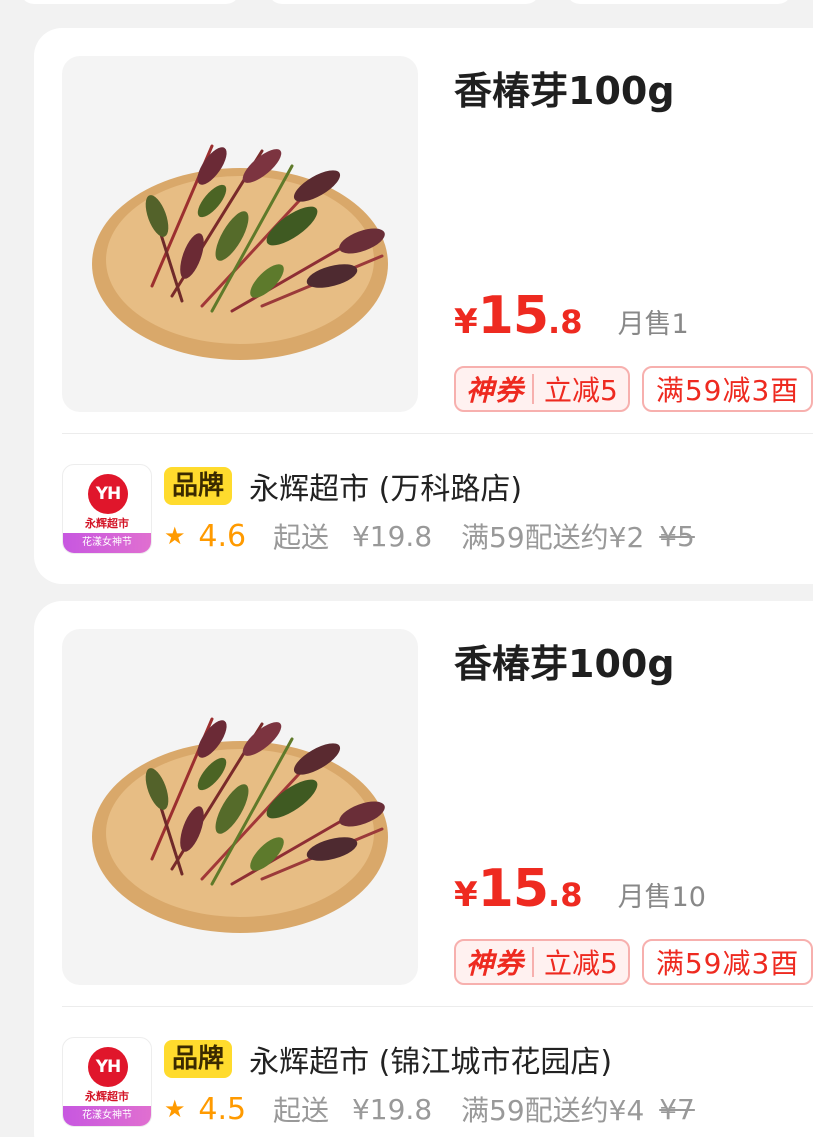  Describe the element at coordinates (385, 486) in the screenshot. I see `store-name: 永辉超市 (万科路店)` at that location.